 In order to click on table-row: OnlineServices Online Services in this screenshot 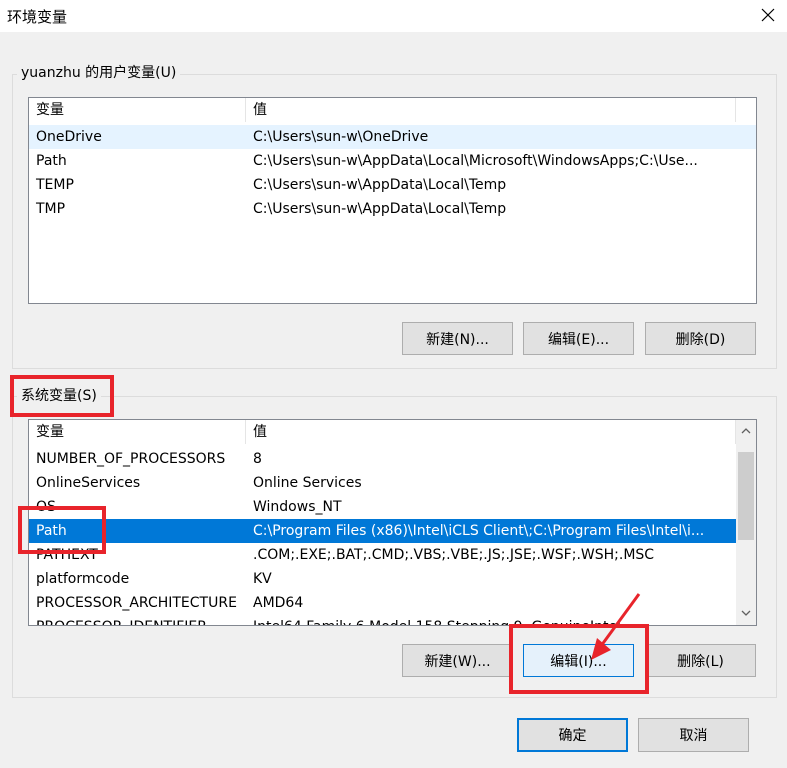, I will do `click(382, 483)`.